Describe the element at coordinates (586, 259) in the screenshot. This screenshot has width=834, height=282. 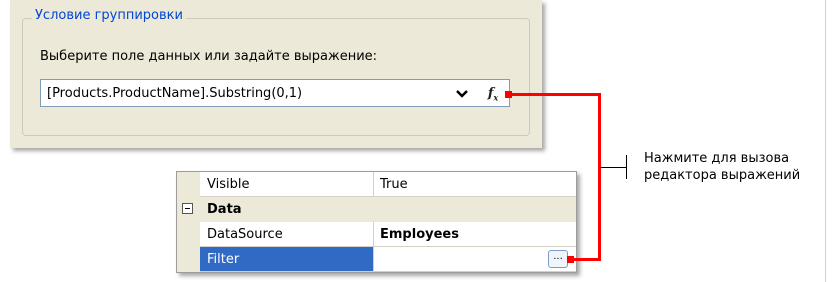
I see `callout-line-bottom` at that location.